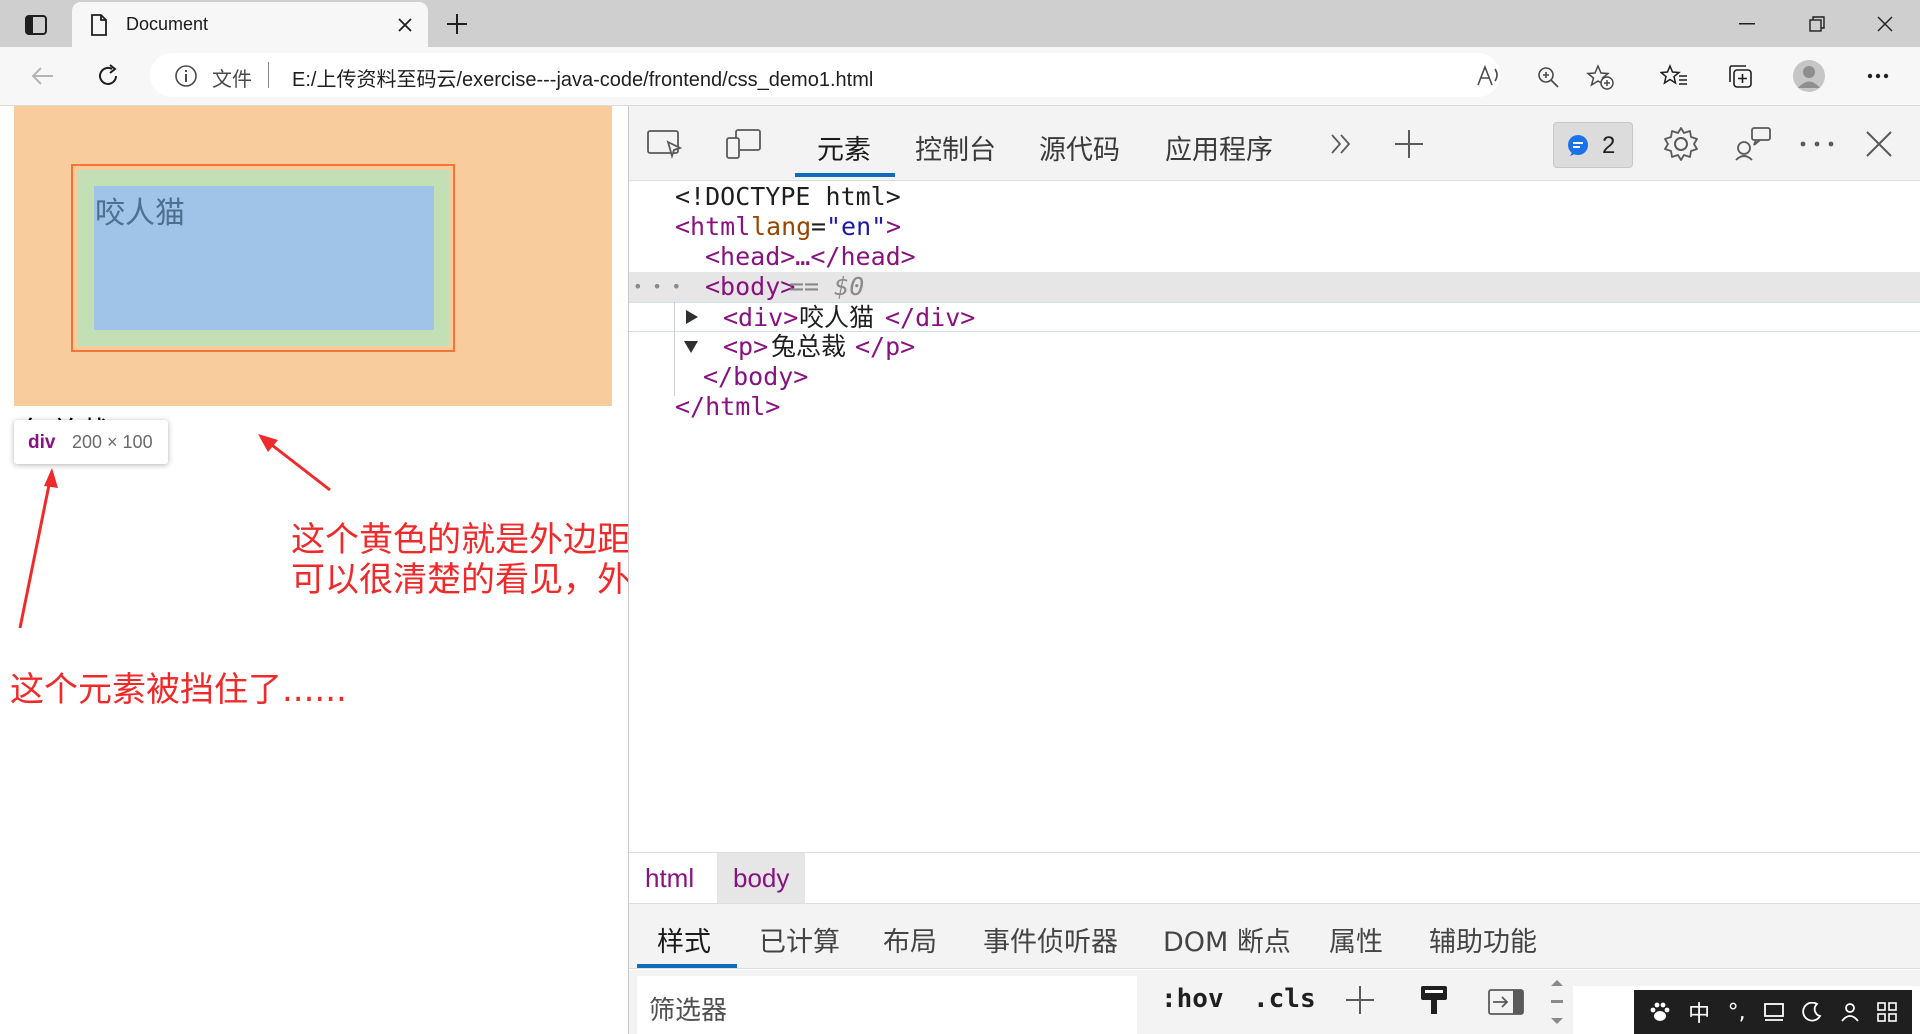  I want to click on tab-sources: 源代码, so click(1079, 147).